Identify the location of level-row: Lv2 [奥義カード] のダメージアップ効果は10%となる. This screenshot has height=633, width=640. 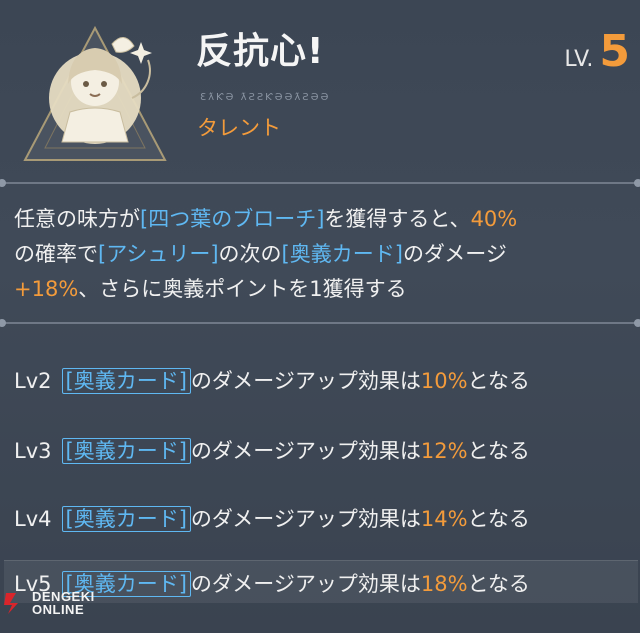
(272, 380).